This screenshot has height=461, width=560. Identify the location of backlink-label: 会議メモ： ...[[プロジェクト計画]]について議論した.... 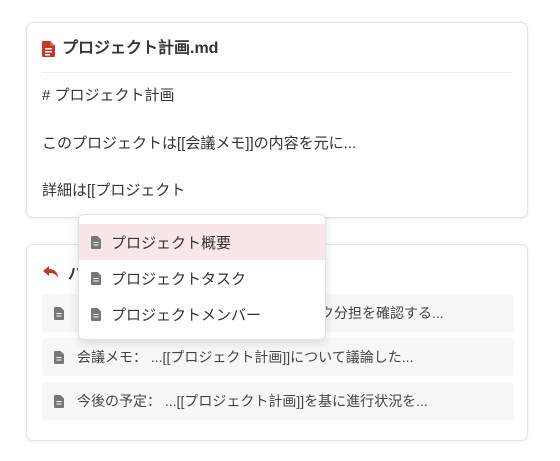
(245, 357).